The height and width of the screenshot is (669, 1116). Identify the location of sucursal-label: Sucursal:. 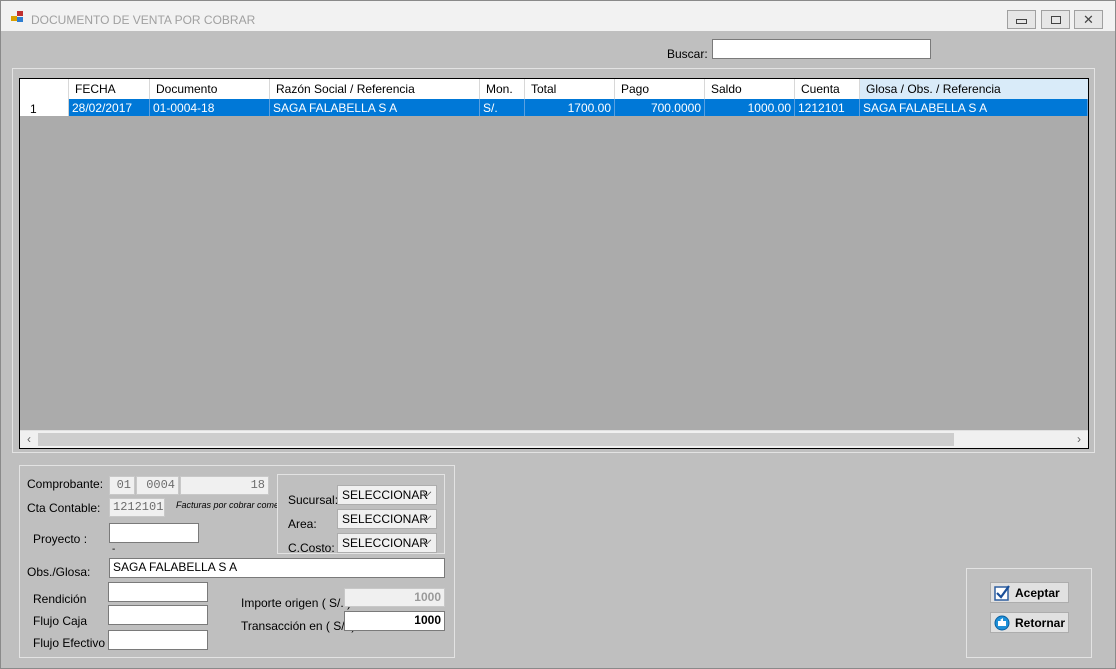
(313, 500).